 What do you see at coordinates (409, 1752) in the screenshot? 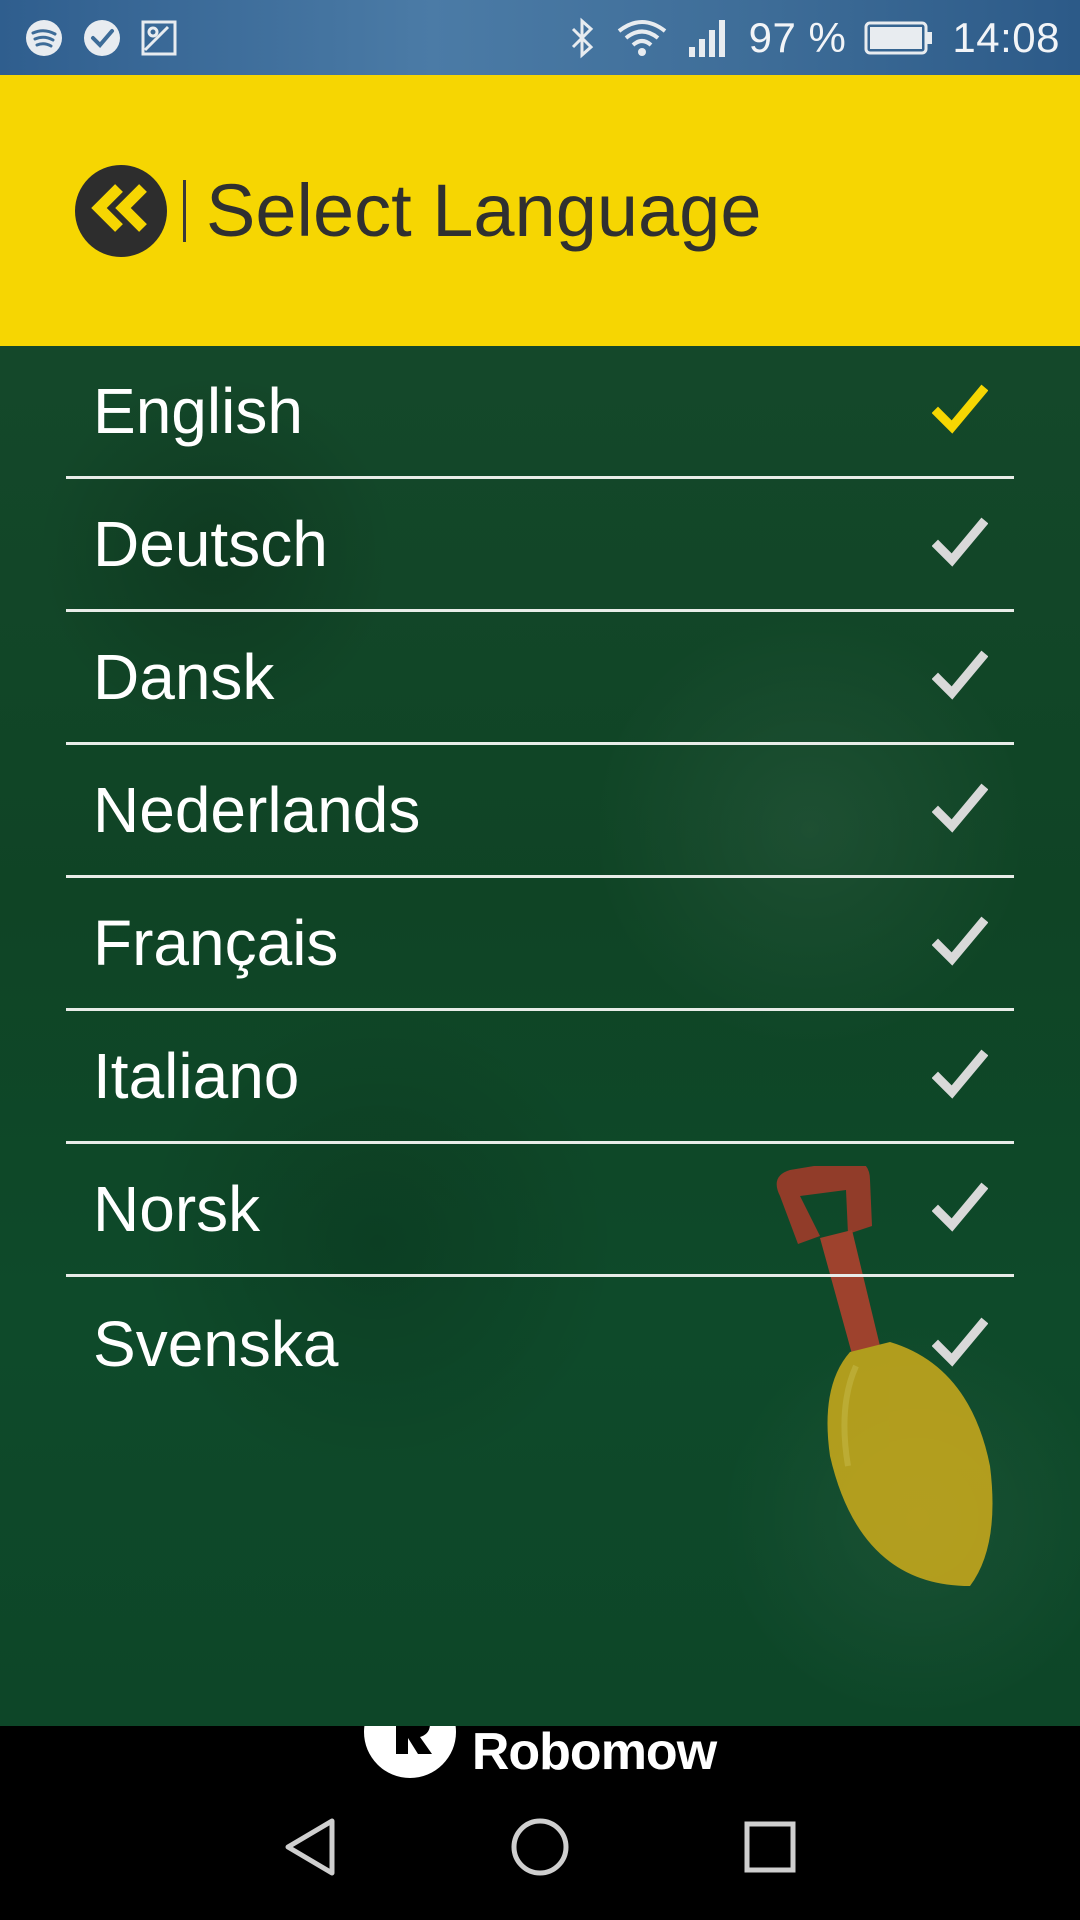
I see `robomow-logo-icon` at bounding box center [409, 1752].